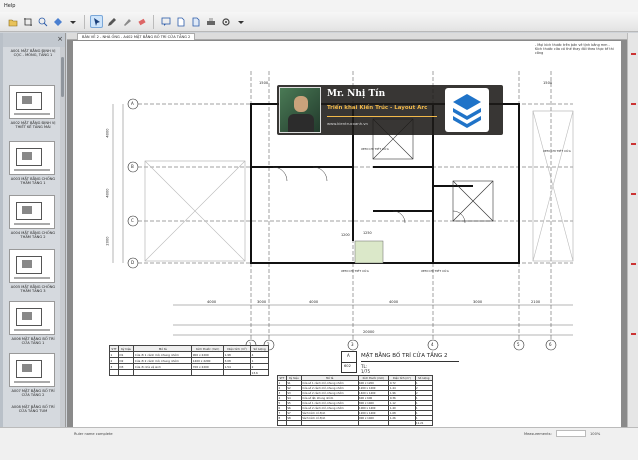 This screenshot has height=460, width=638. What do you see at coordinates (60, 39) in the screenshot?
I see `close-icon: ×` at bounding box center [60, 39].